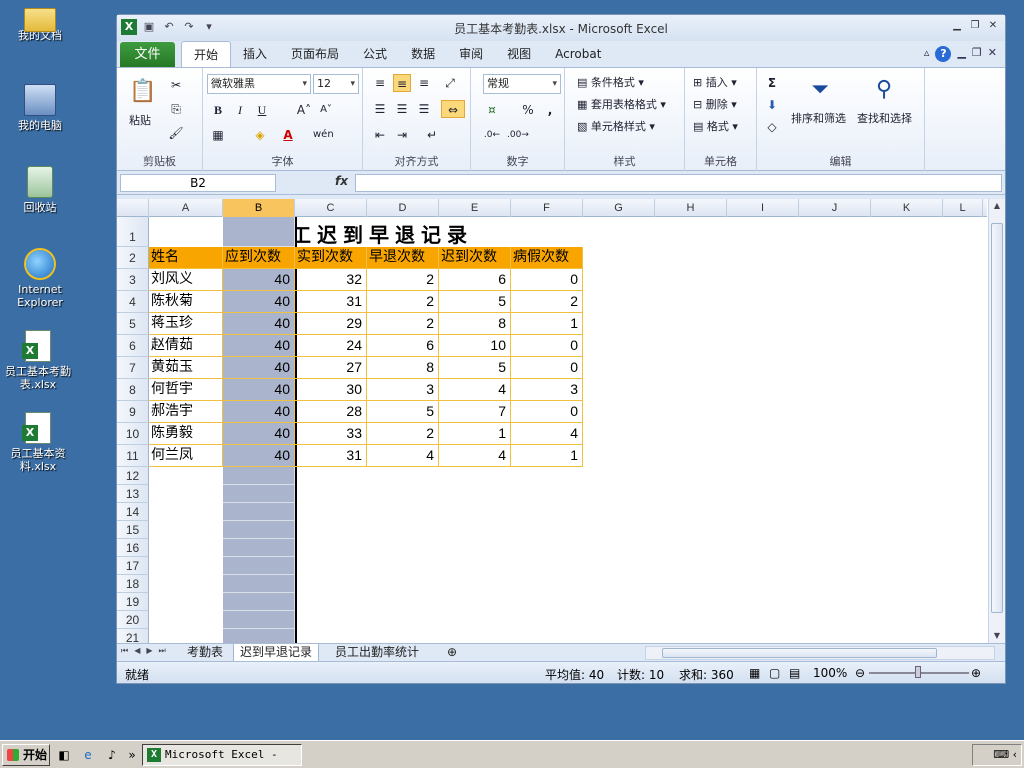 The height and width of the screenshot is (768, 1024). Describe the element at coordinates (186, 324) in the screenshot. I see `table-cell: 蒋玉珍` at that location.